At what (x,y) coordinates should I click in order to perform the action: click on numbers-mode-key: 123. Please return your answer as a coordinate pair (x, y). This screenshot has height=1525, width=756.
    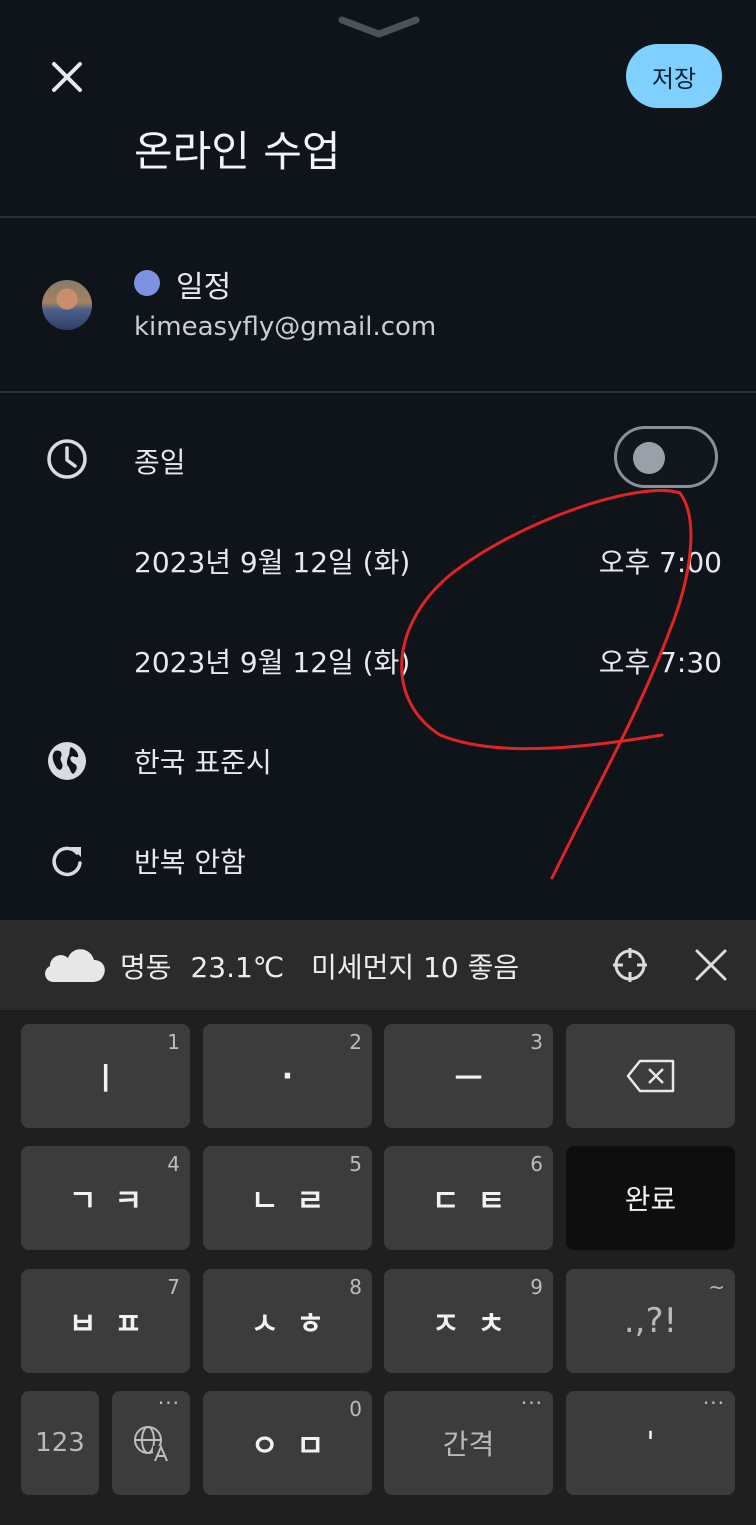
    Looking at the image, I should click on (60, 1443).